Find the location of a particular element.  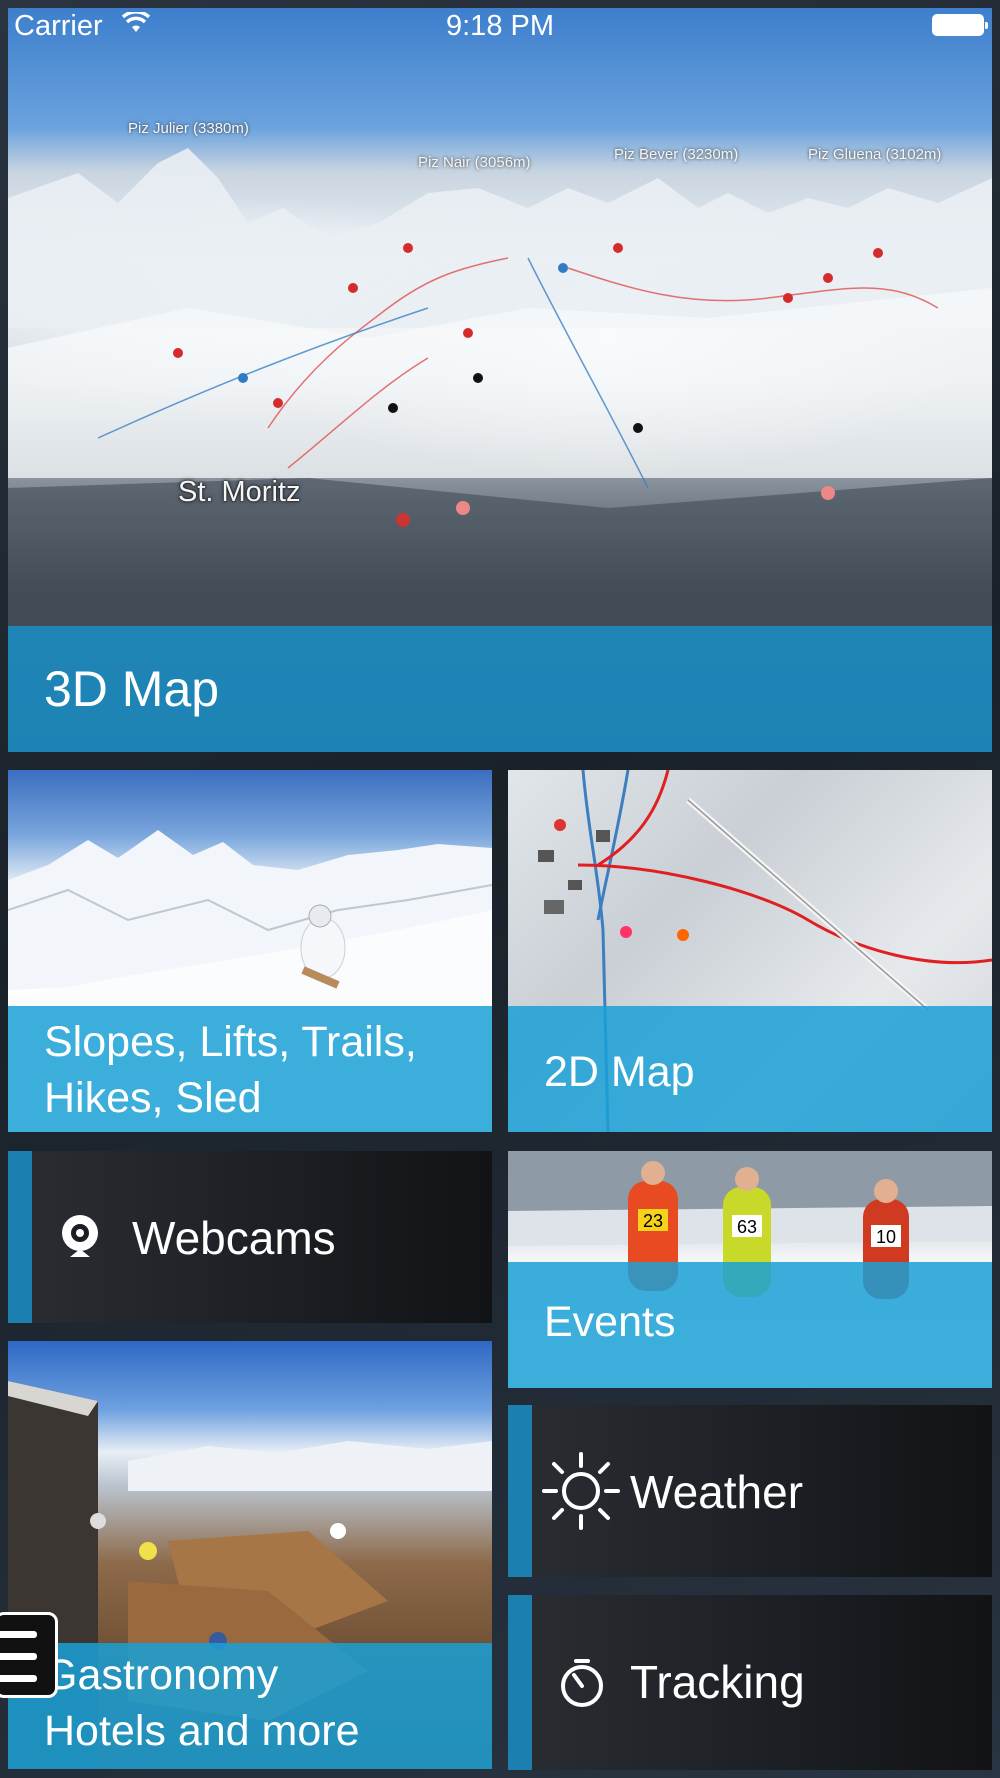

tile-label-bar: 3D Map is located at coordinates (500, 689).